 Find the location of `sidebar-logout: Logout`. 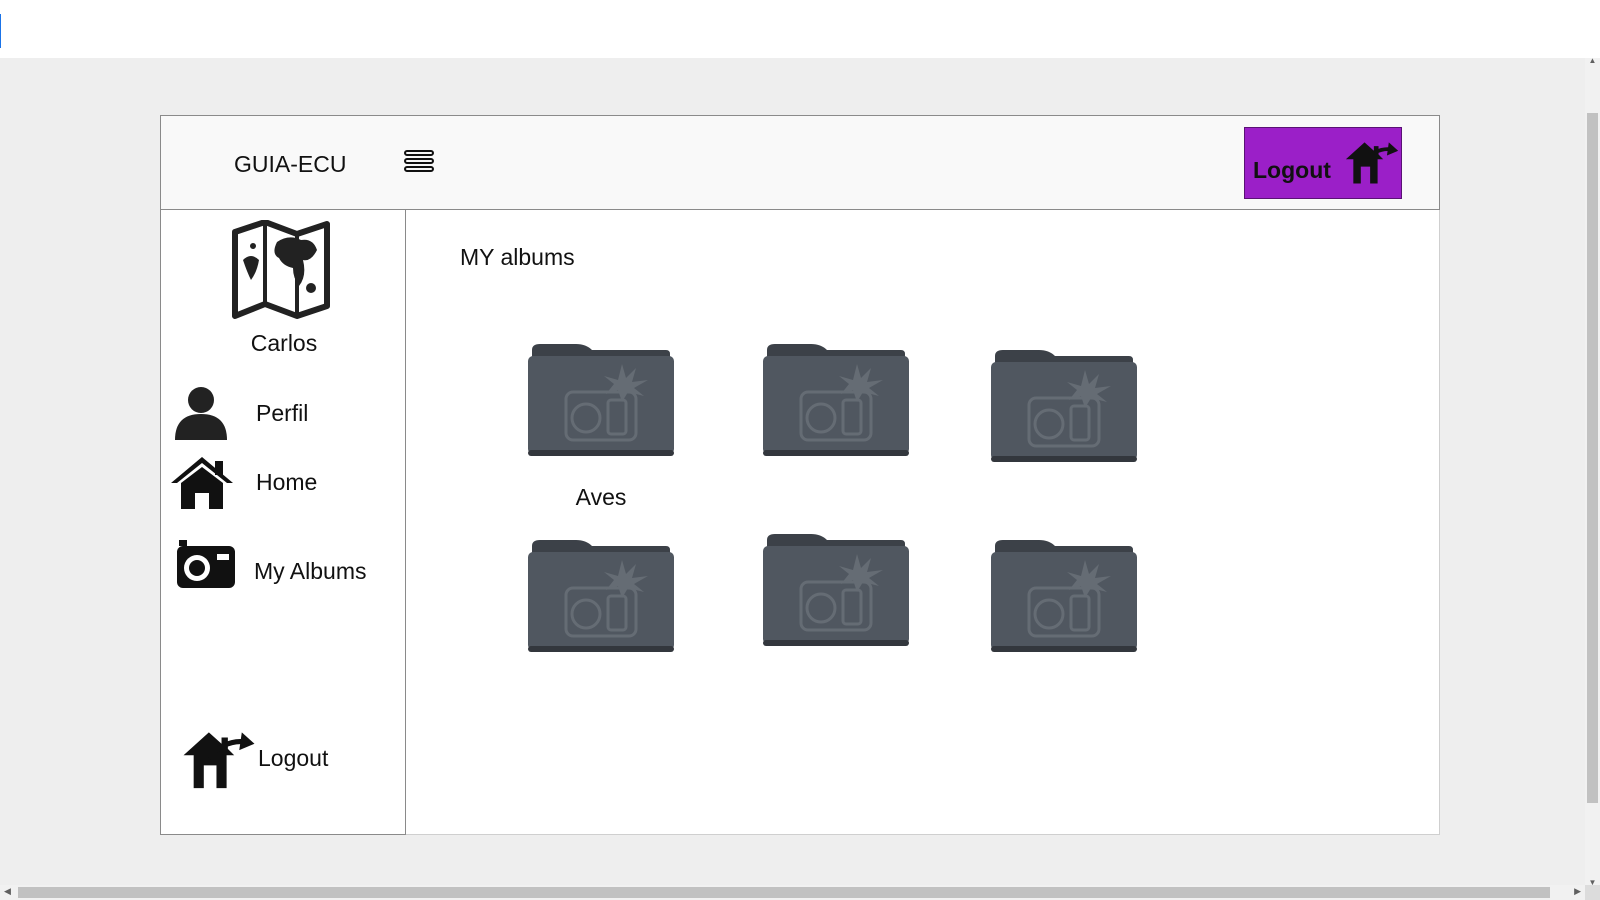

sidebar-logout: Logout is located at coordinates (281, 755).